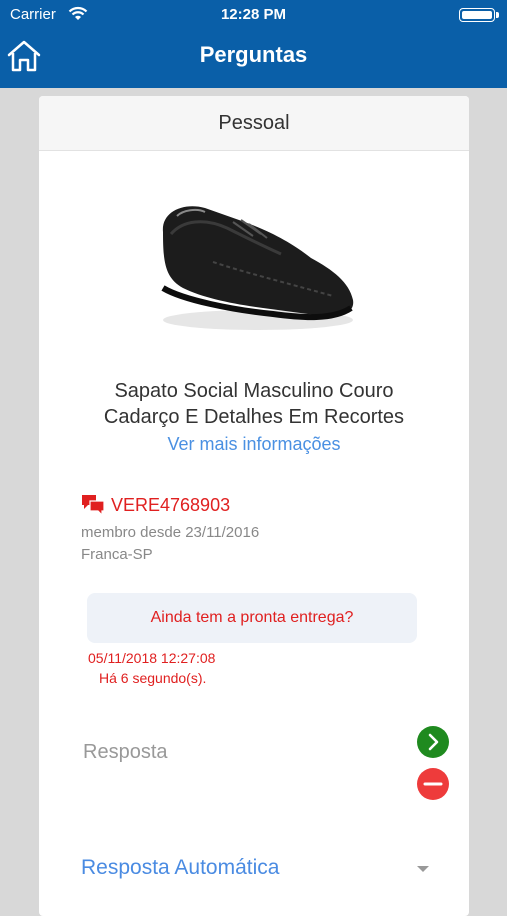  I want to click on chevron-right-icon, so click(433, 742).